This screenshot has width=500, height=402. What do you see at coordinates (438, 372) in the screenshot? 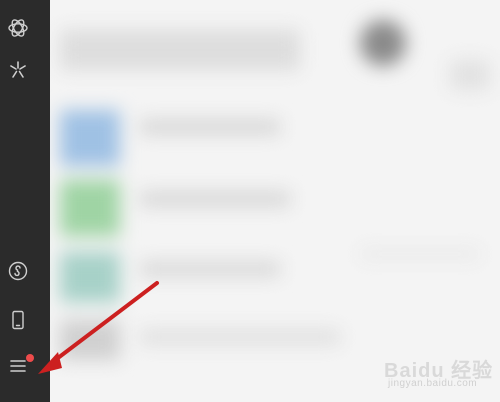
I see `watermark: Baidu 经验 jingyan.baidu.com` at bounding box center [438, 372].